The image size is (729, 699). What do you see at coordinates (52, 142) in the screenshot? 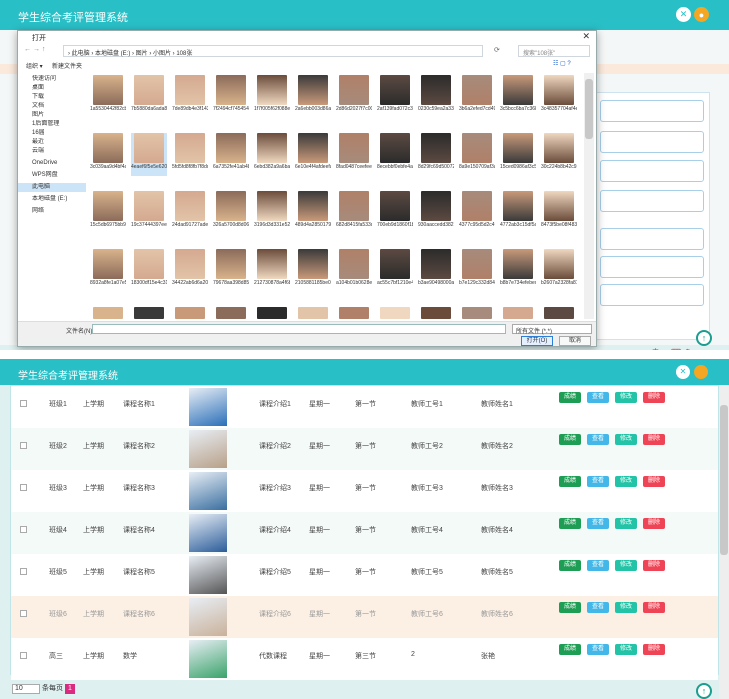
I see `nav-item: 最近` at bounding box center [52, 142].